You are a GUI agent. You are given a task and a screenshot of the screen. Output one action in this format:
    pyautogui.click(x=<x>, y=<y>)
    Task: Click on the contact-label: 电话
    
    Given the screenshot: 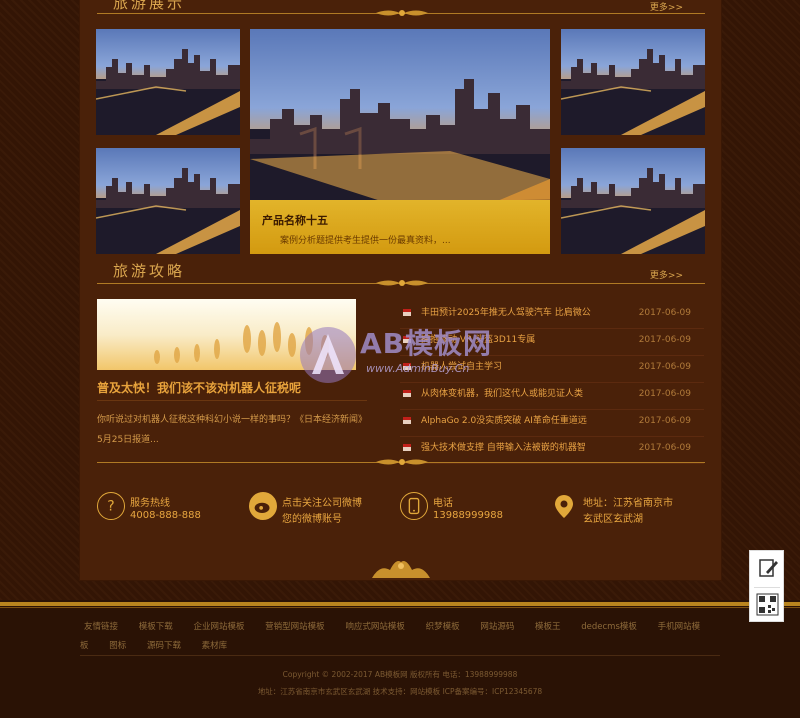 What is the action you would take?
    pyautogui.click(x=443, y=503)
    